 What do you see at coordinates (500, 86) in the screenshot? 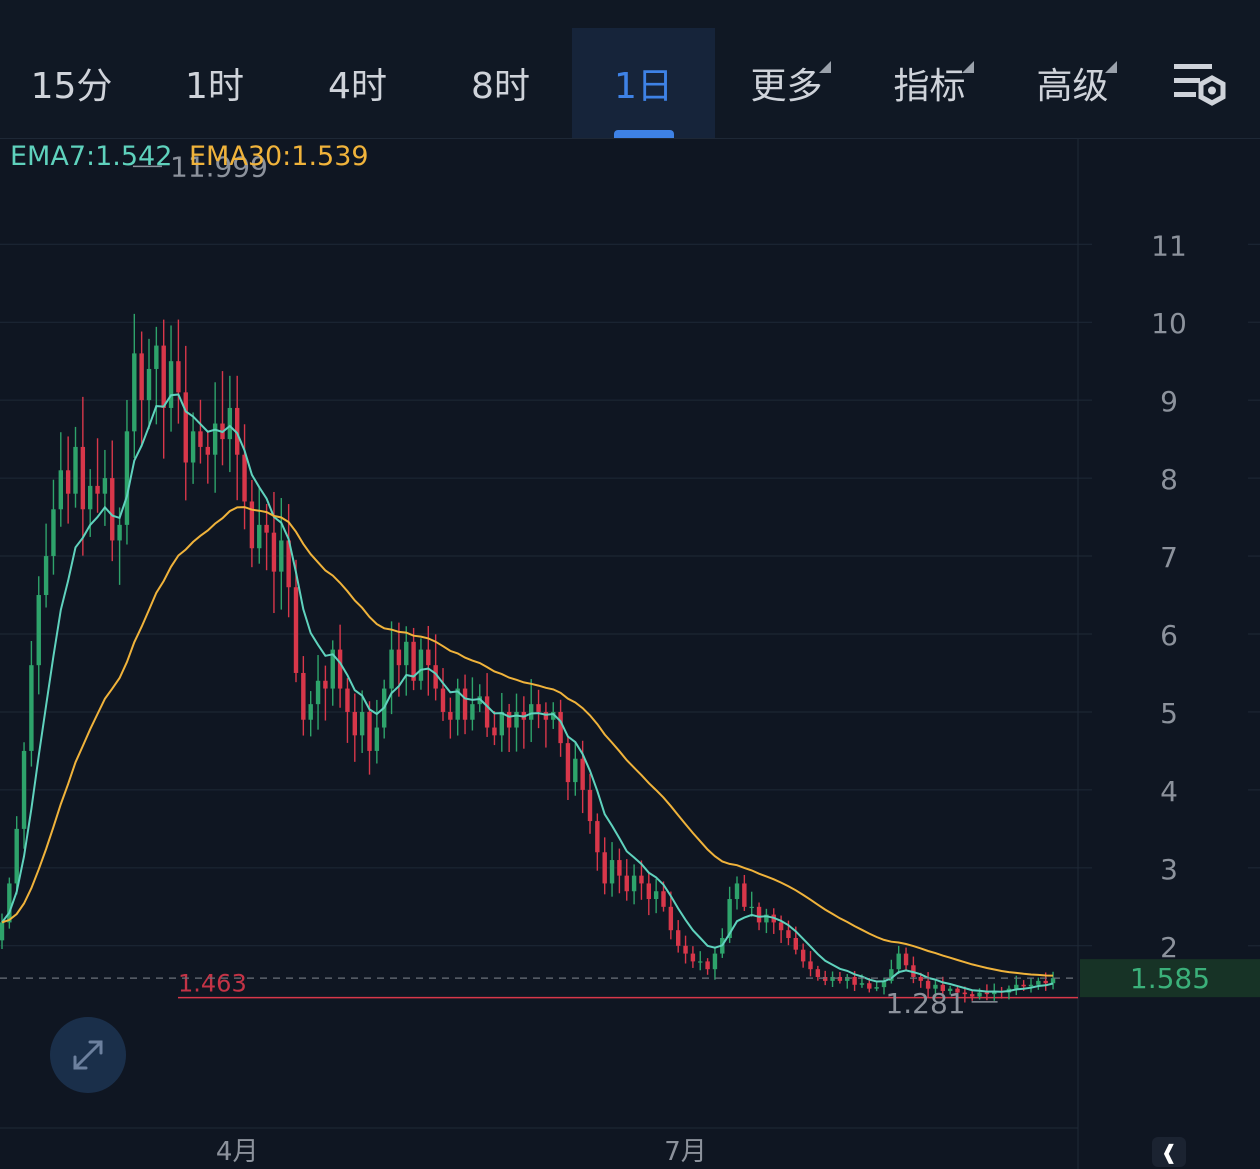
I see `tab-label: 8时` at bounding box center [500, 86].